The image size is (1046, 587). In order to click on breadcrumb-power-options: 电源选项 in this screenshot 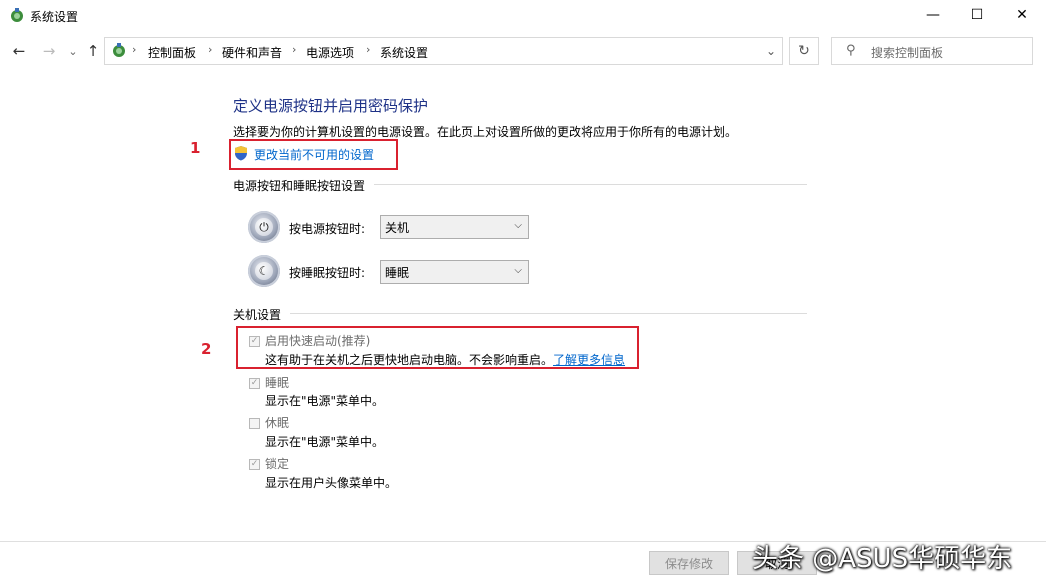, I will do `click(330, 52)`.